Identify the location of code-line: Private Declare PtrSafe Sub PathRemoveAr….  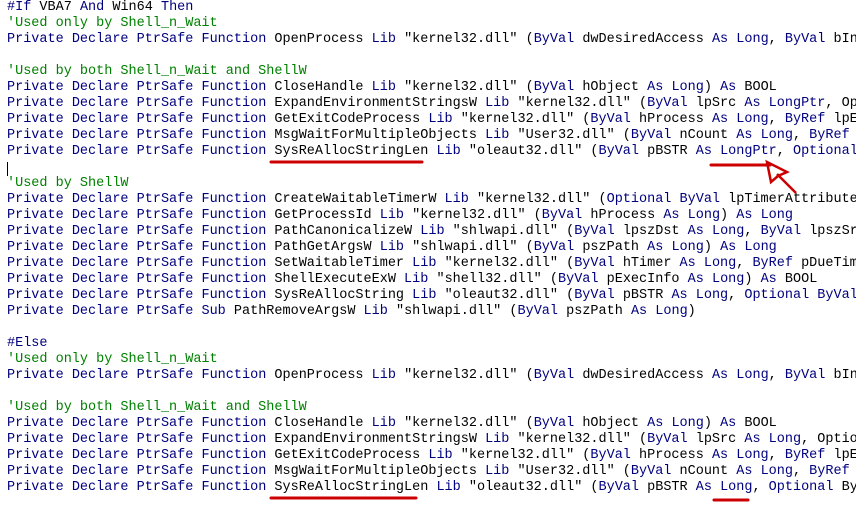
(351, 312).